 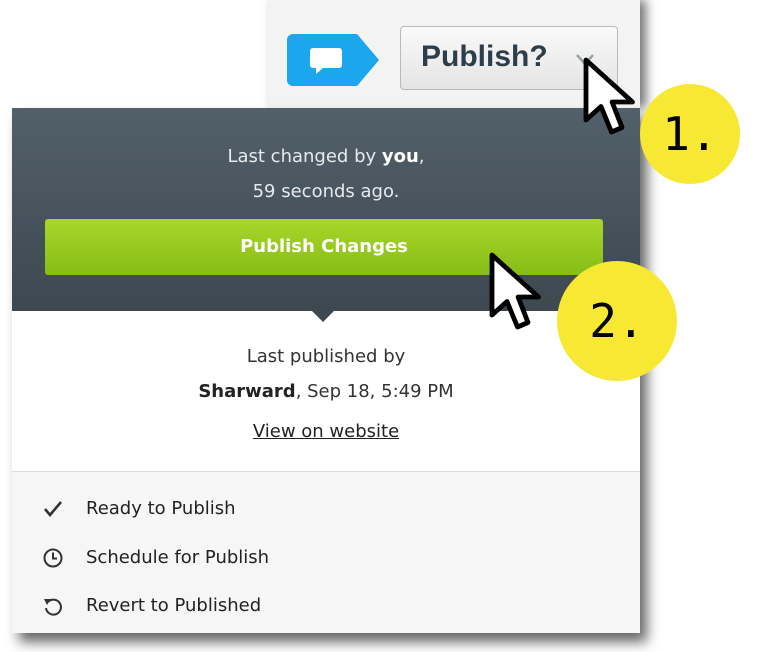 I want to click on menu-item-label: Revert to Published, so click(x=174, y=605).